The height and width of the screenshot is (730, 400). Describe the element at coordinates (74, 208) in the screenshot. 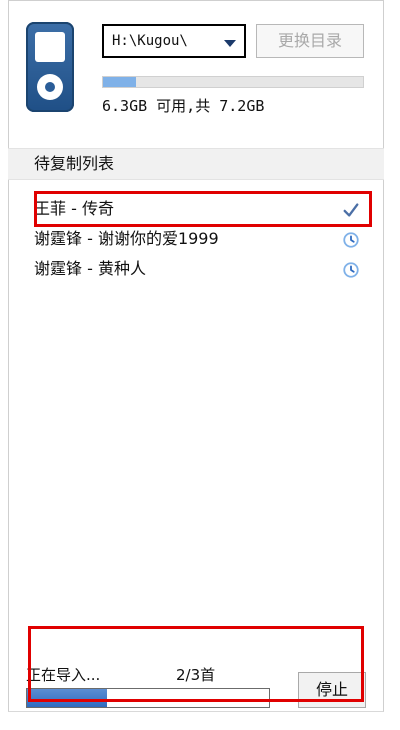

I see `list-item-title: 王菲 - 传奇` at that location.